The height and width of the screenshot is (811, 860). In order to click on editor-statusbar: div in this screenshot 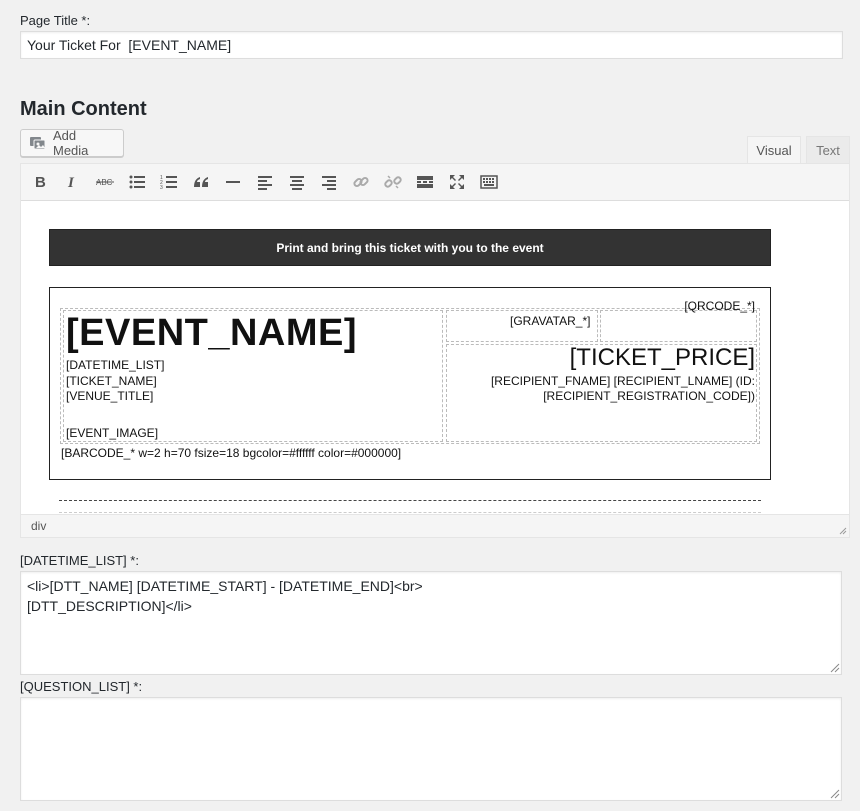, I will do `click(435, 525)`.